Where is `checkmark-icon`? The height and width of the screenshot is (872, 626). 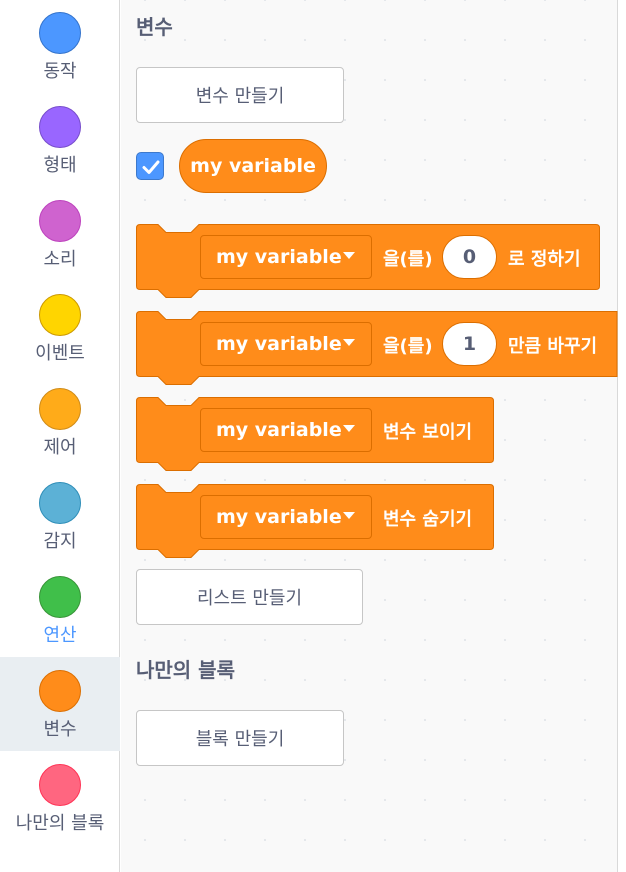
checkmark-icon is located at coordinates (151, 167).